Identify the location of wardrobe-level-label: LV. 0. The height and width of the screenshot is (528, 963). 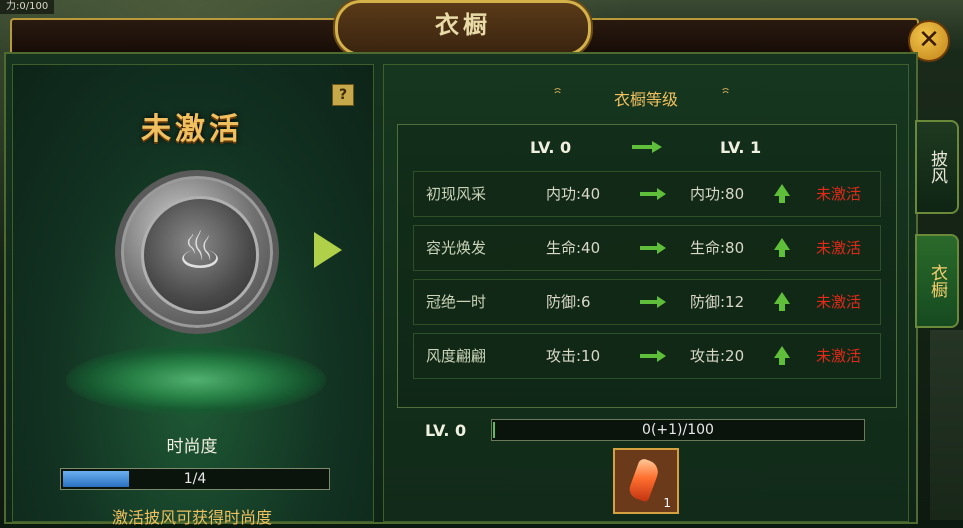
(446, 430).